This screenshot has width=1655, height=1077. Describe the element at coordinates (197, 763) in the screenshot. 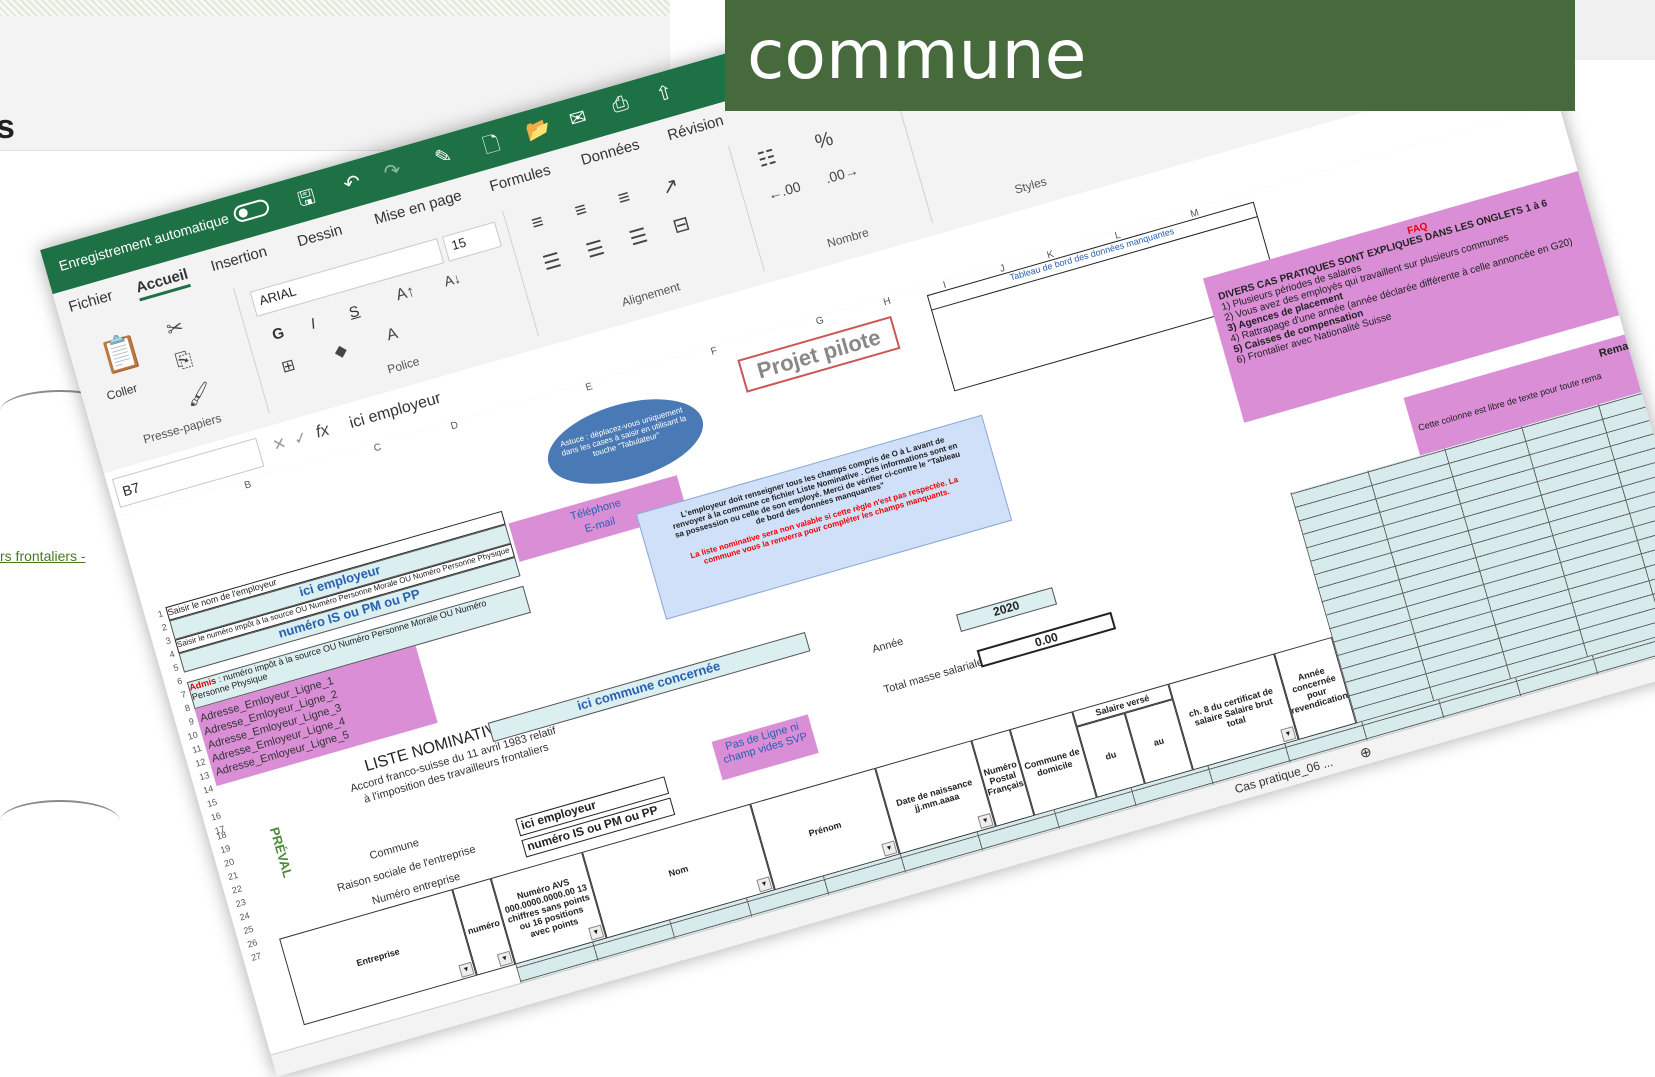

I see `row-header: 12` at that location.